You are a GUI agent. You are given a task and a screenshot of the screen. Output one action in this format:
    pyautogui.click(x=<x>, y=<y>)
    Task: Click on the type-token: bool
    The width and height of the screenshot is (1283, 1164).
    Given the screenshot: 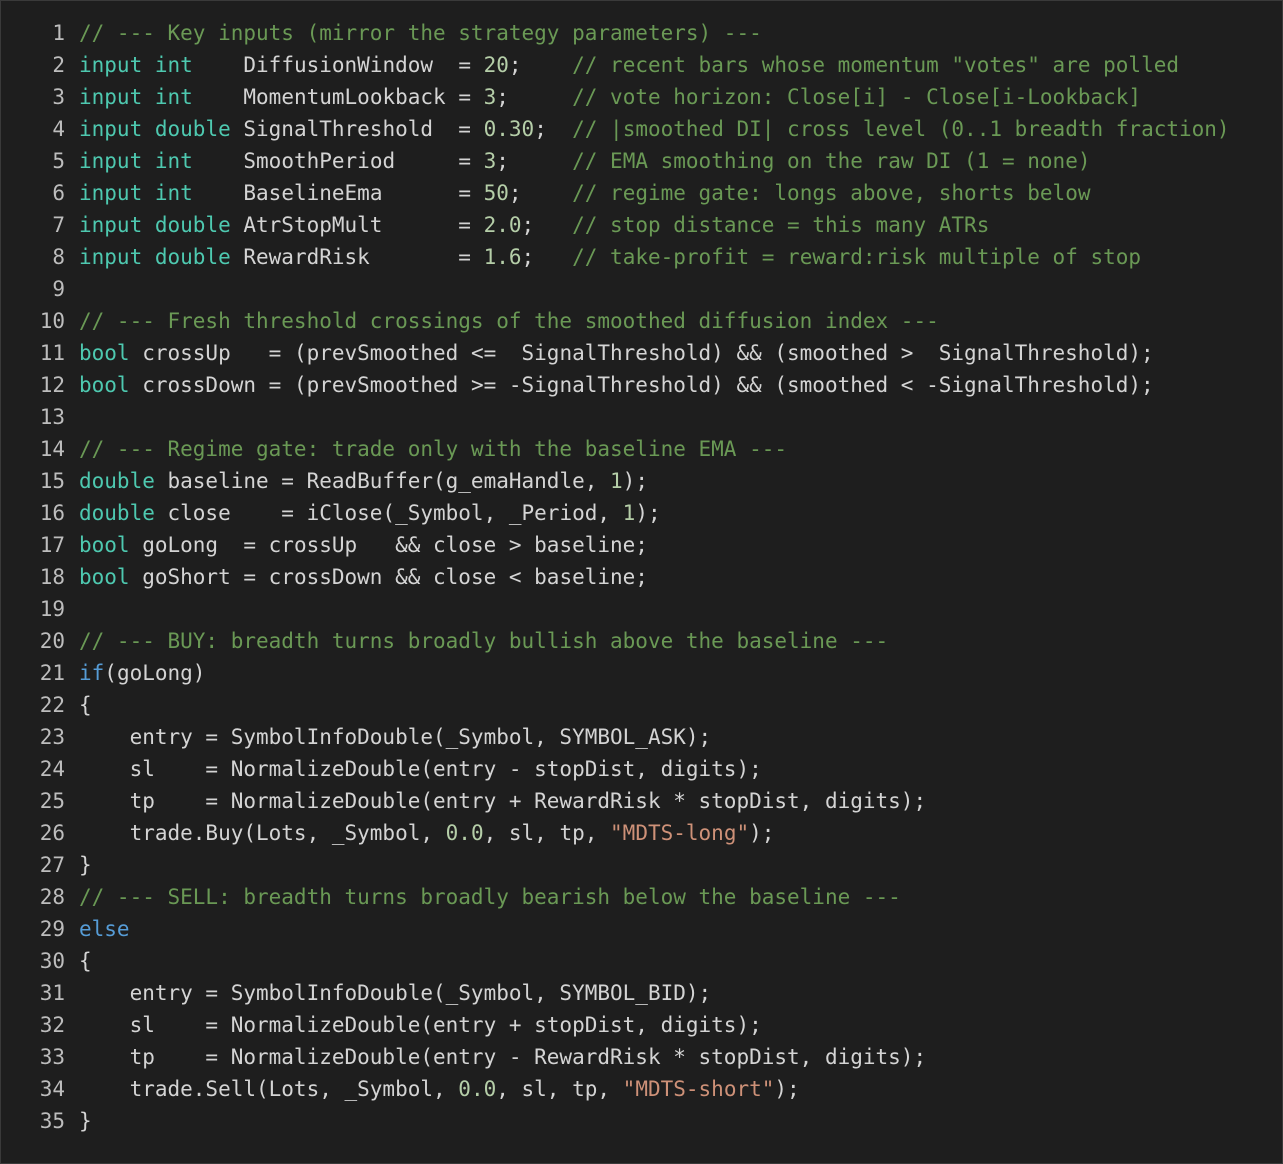 What is the action you would take?
    pyautogui.click(x=104, y=545)
    